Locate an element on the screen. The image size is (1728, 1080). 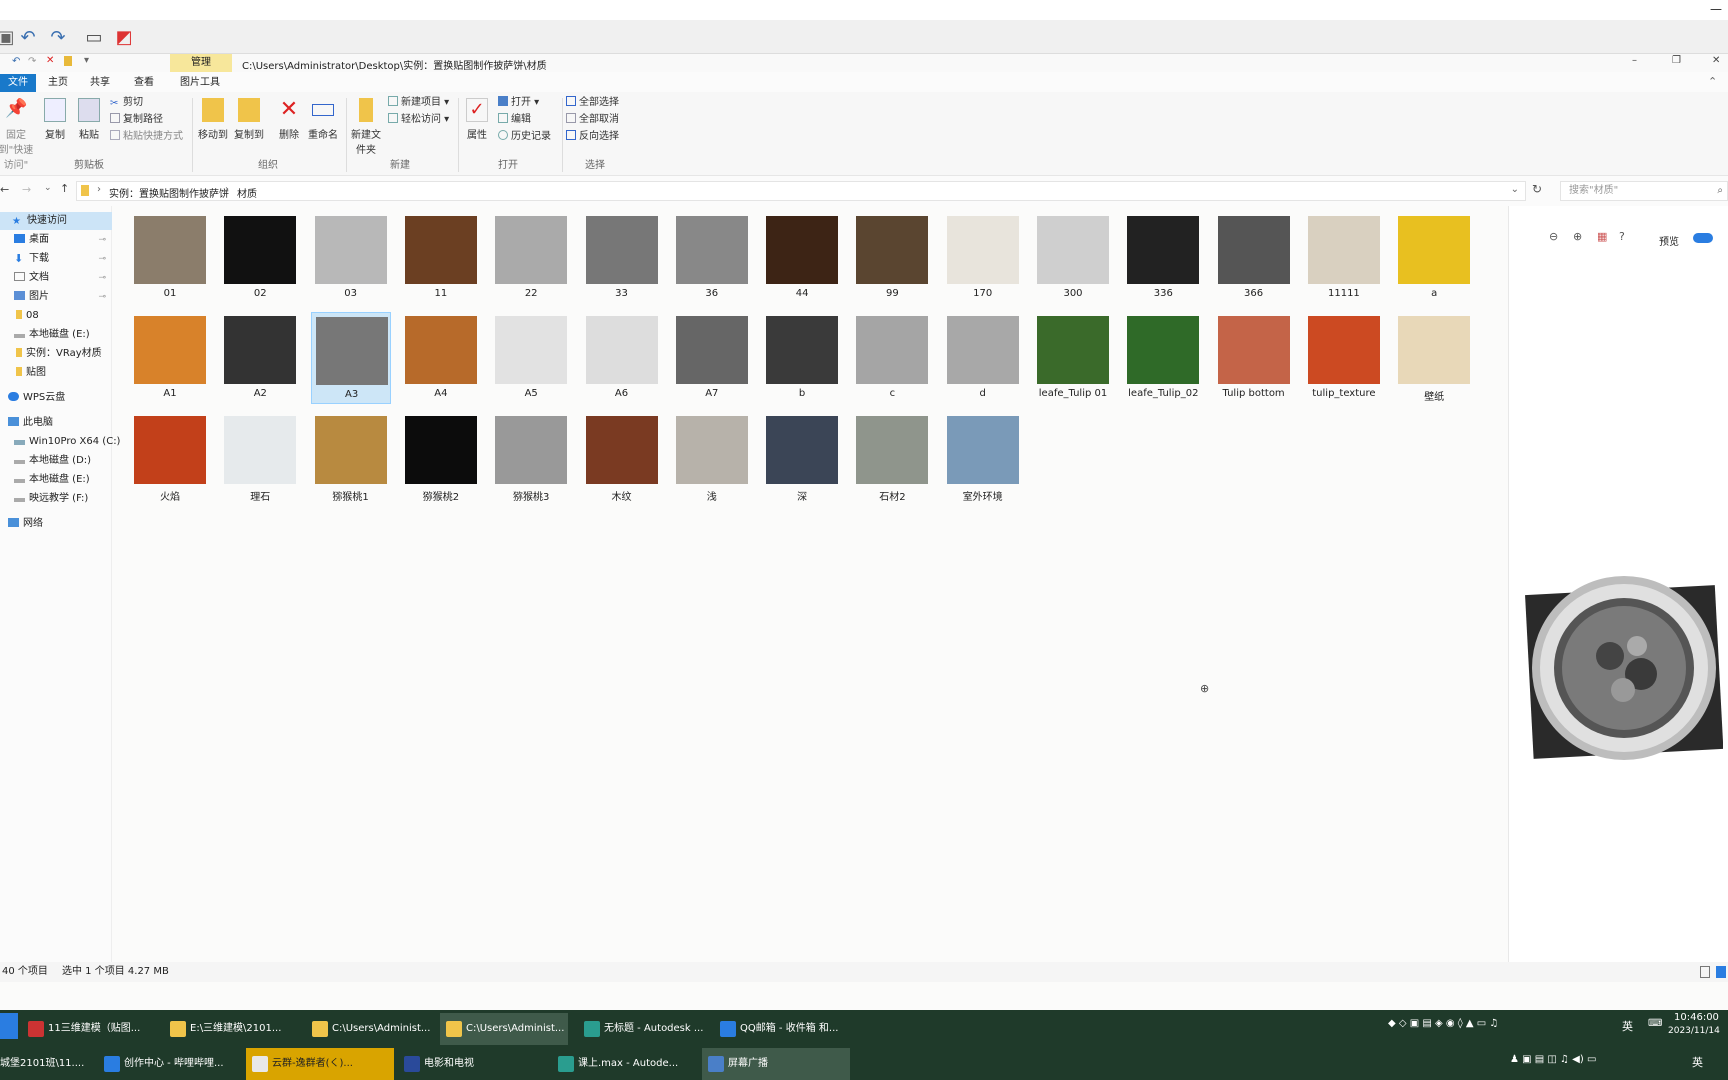
file-item: 02 is located at coordinates (260, 258).